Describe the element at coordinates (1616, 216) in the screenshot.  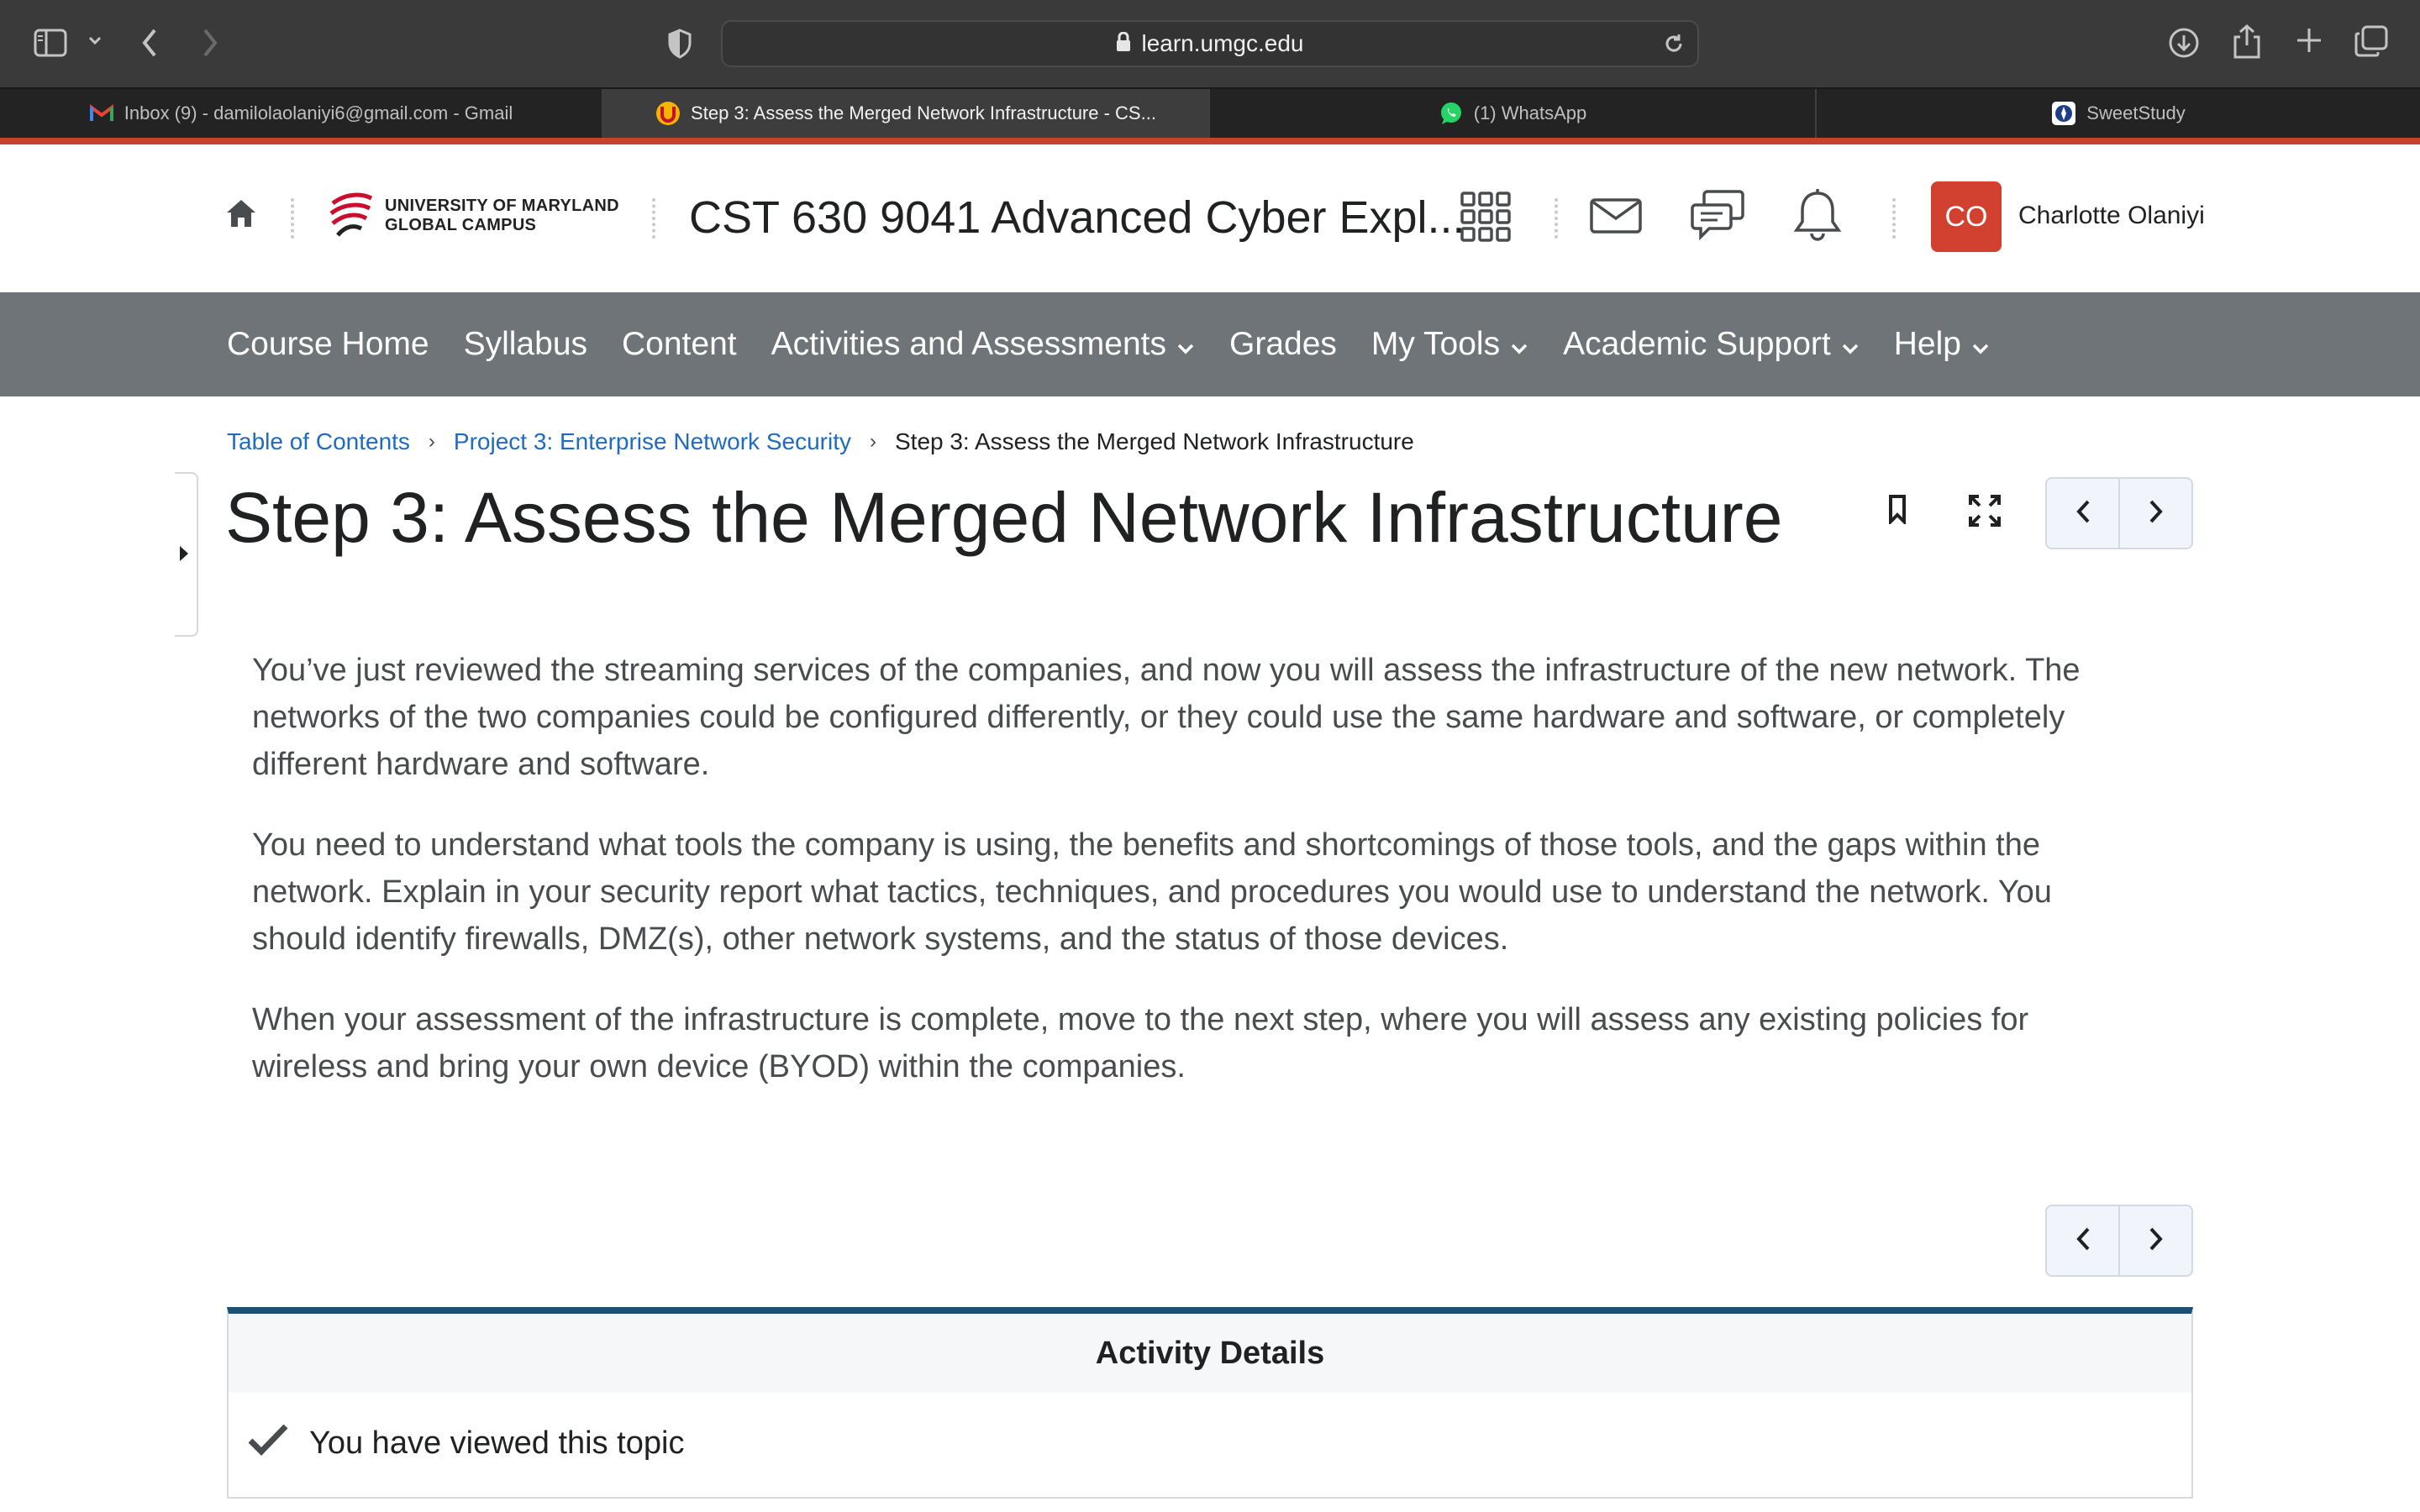
I see `email-icon` at that location.